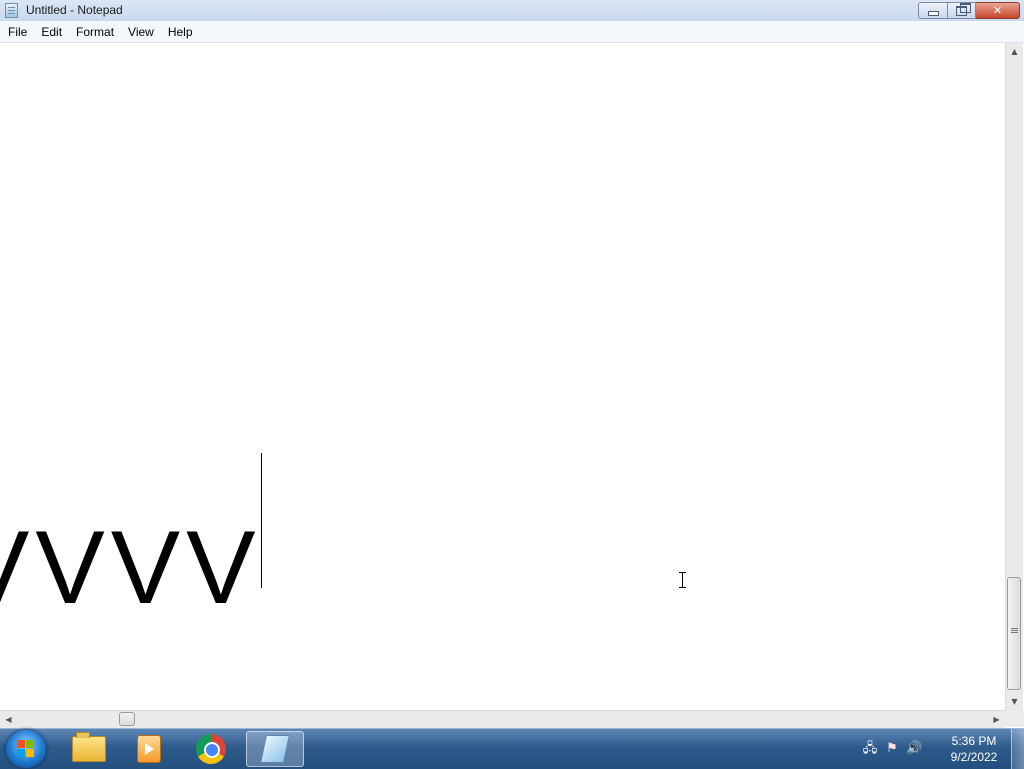  I want to click on minimize-icon, so click(933, 13).